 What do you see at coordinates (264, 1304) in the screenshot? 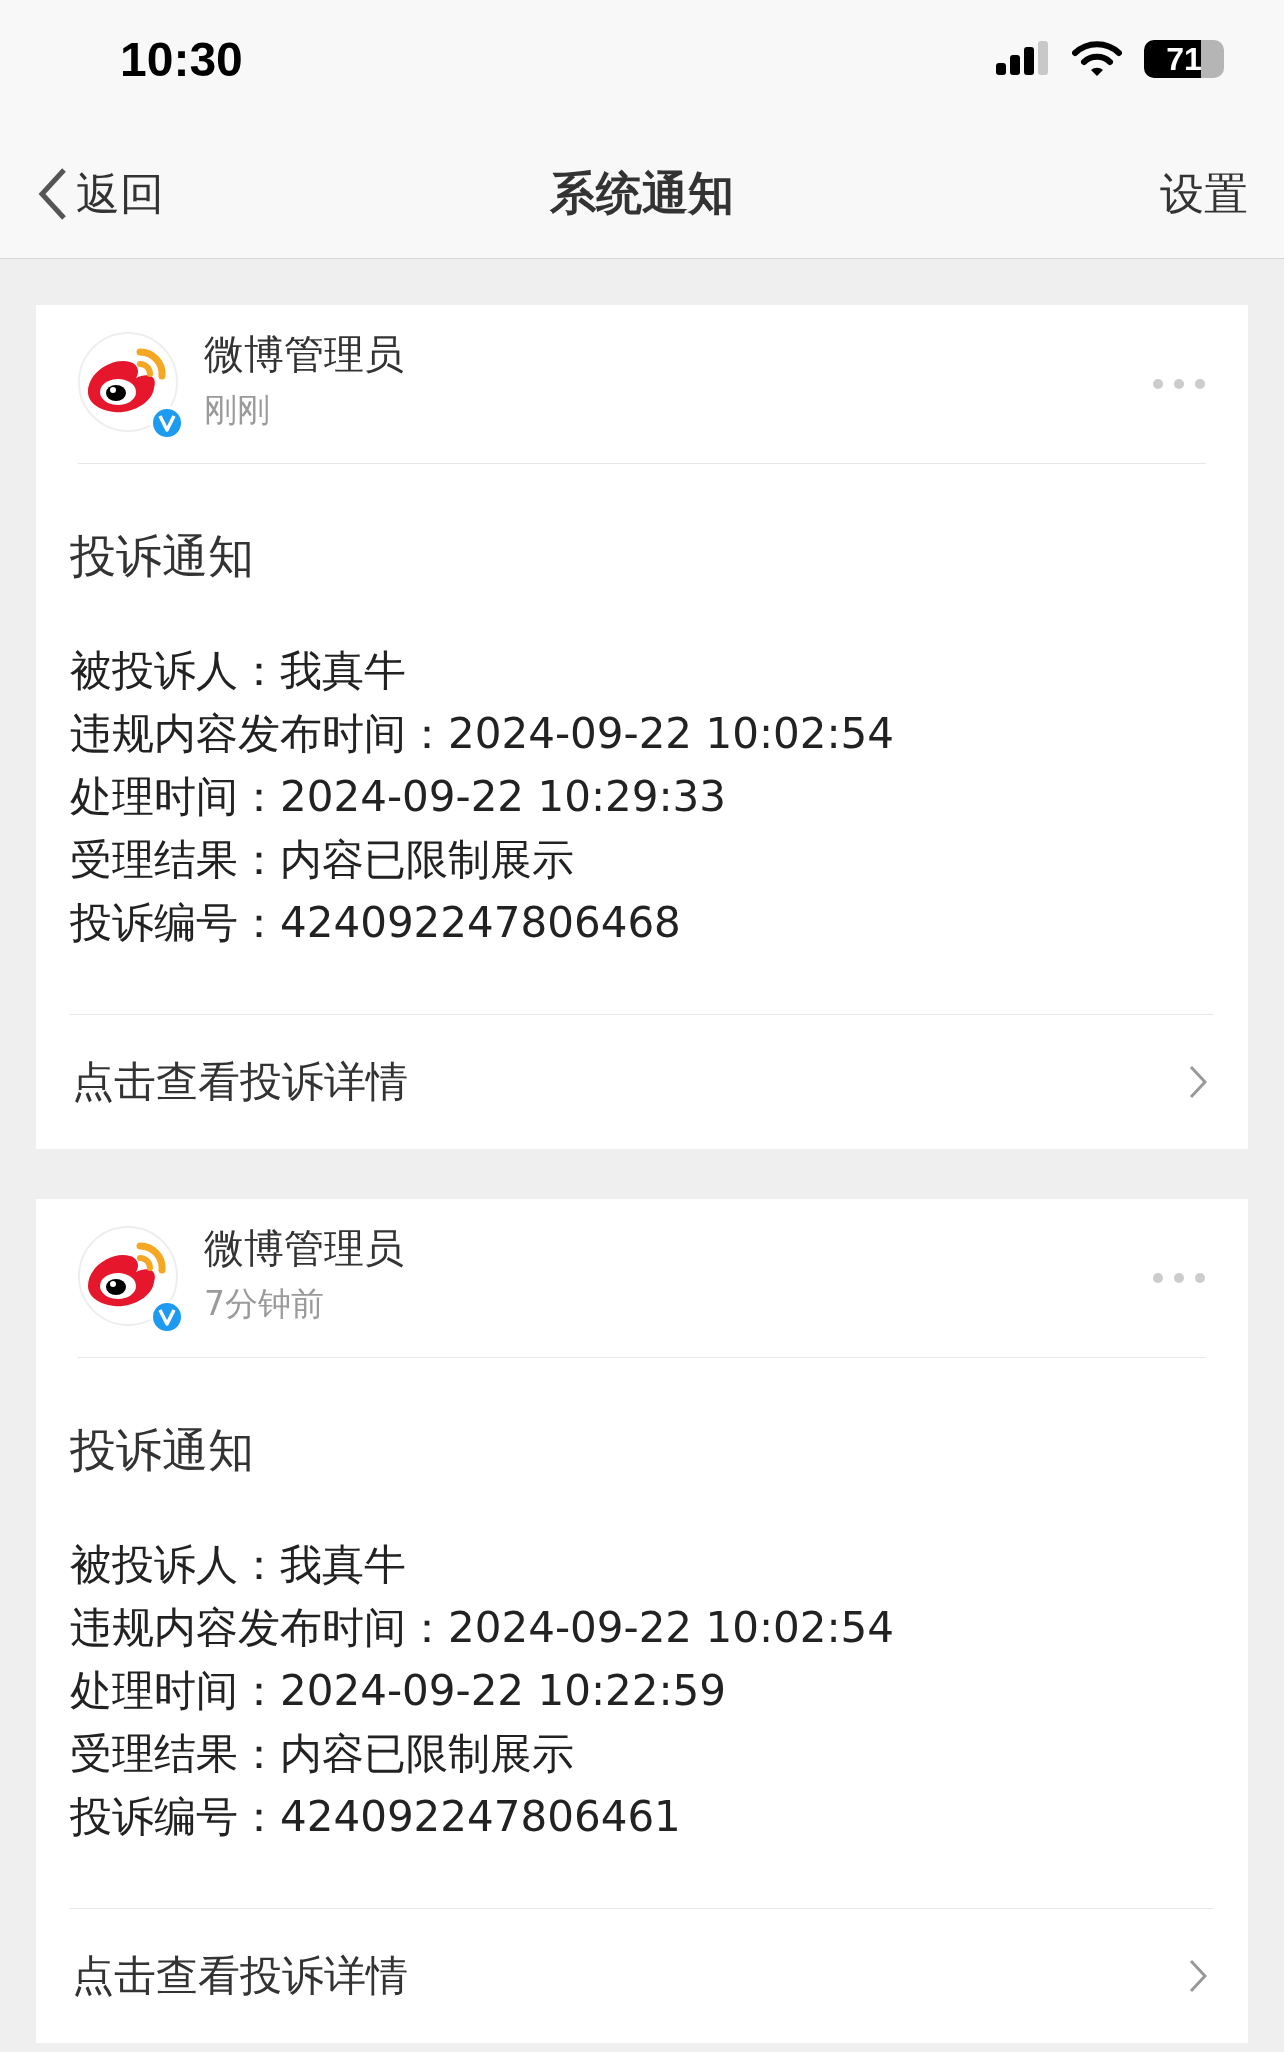
I see `notification-time: 7分钟前` at bounding box center [264, 1304].